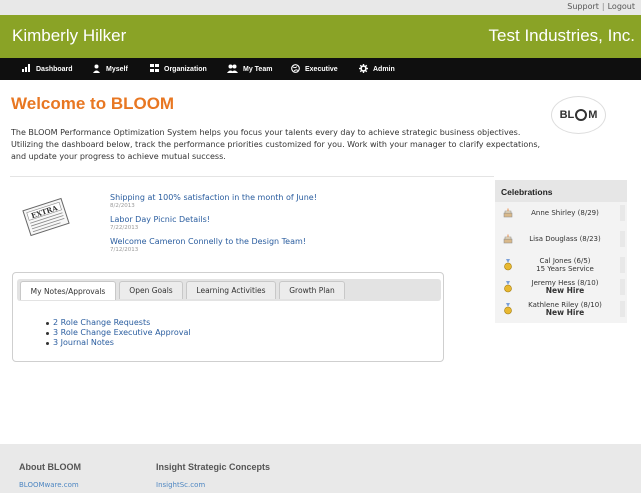 The height and width of the screenshot is (493, 641). Describe the element at coordinates (83, 342) in the screenshot. I see `notes-link: 3 Journal Notes` at that location.